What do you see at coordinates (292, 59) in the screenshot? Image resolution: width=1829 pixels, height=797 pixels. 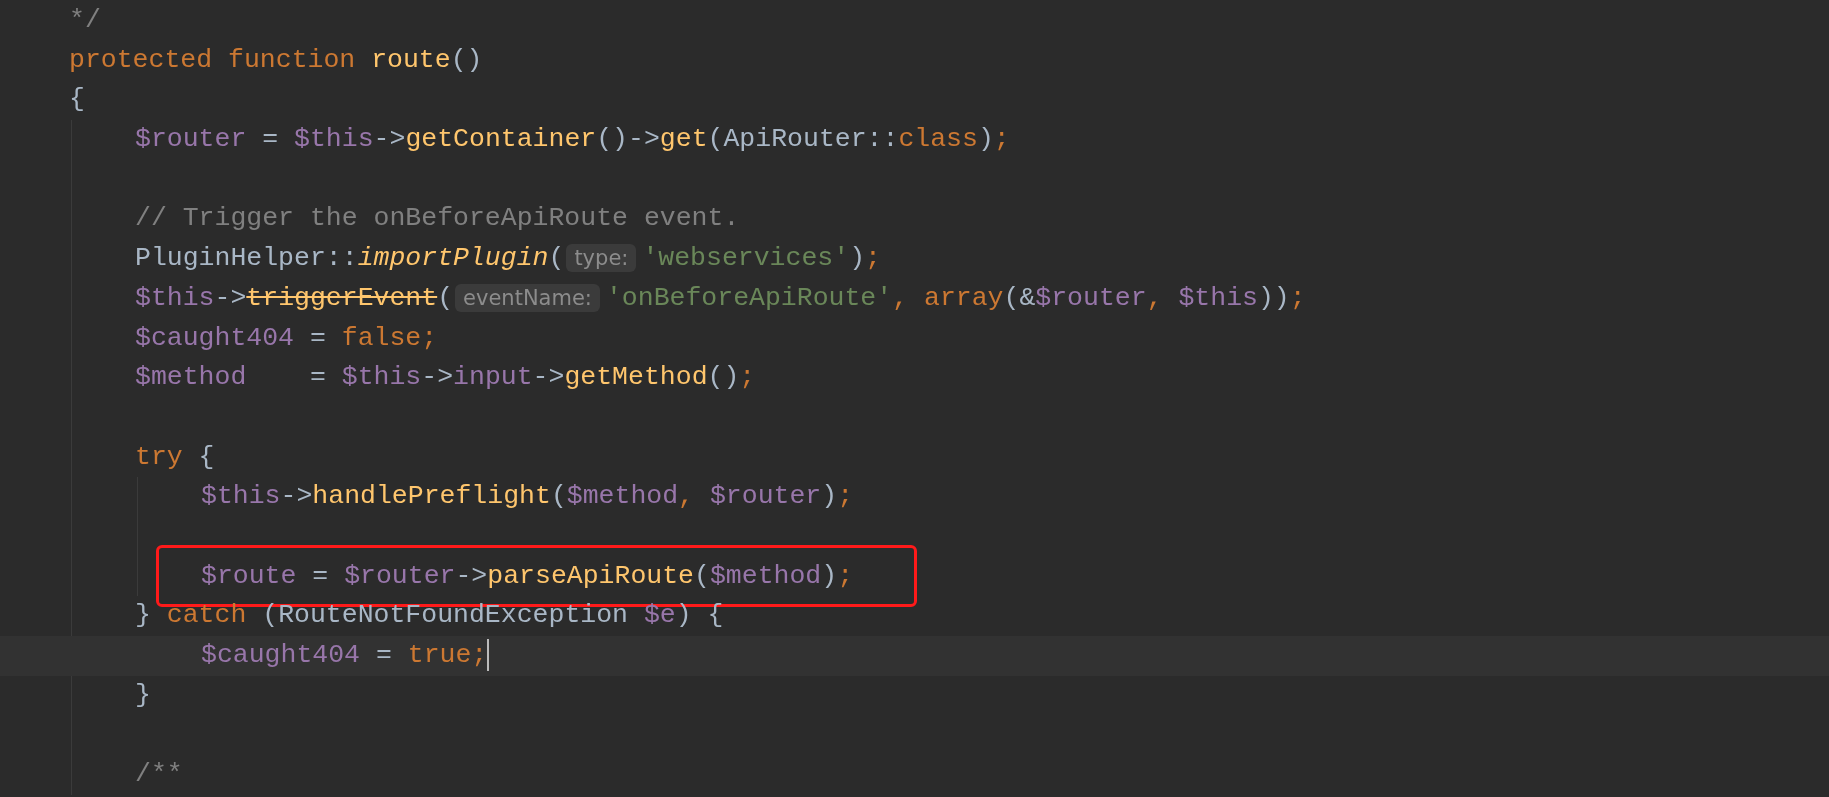 I see `keyword: function` at bounding box center [292, 59].